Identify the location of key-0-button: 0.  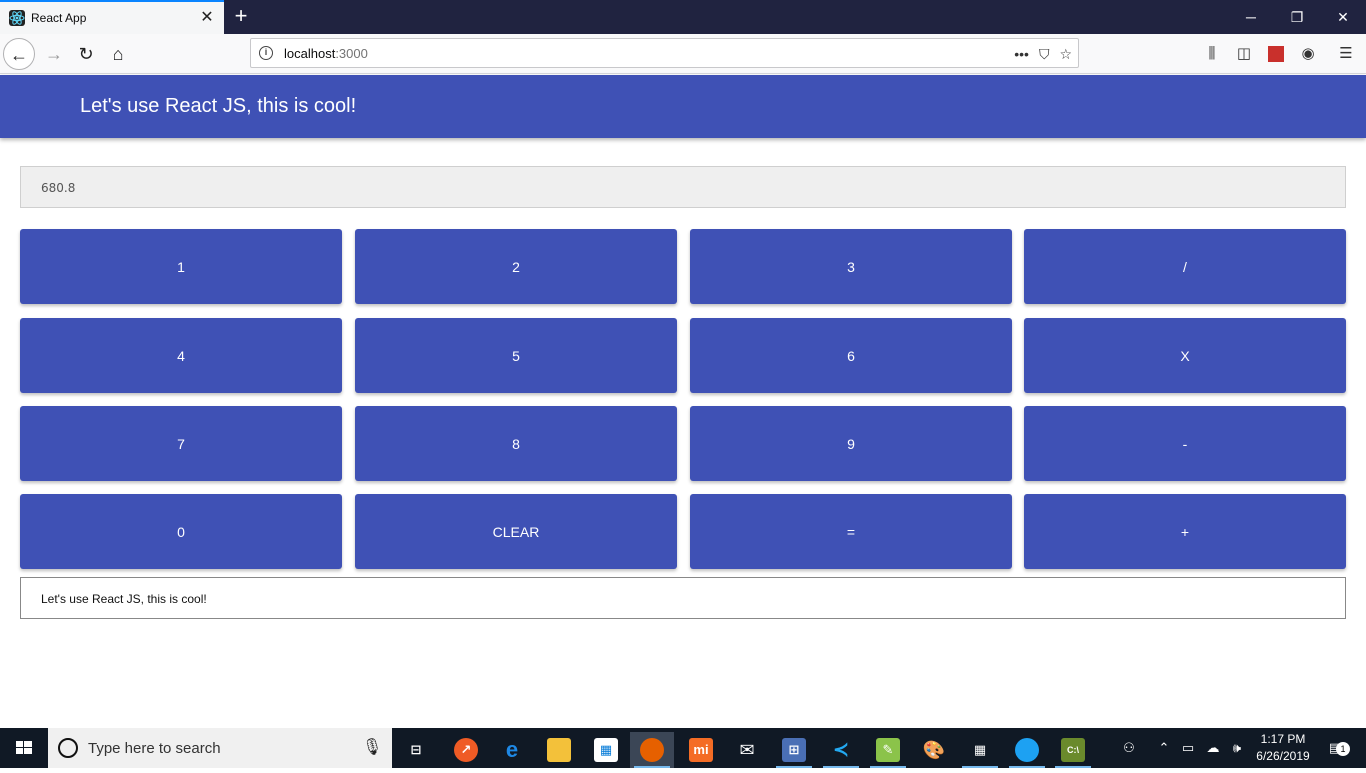
(181, 531).